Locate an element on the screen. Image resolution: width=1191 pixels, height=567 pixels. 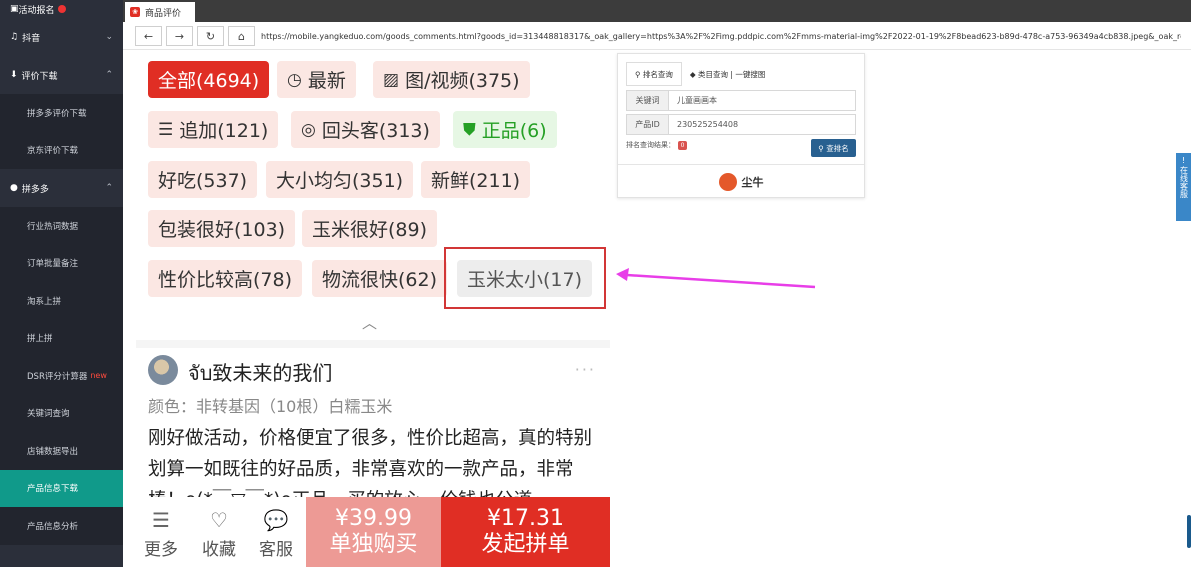
filter-label: 大小均匀(351) is located at coordinates (340, 181).